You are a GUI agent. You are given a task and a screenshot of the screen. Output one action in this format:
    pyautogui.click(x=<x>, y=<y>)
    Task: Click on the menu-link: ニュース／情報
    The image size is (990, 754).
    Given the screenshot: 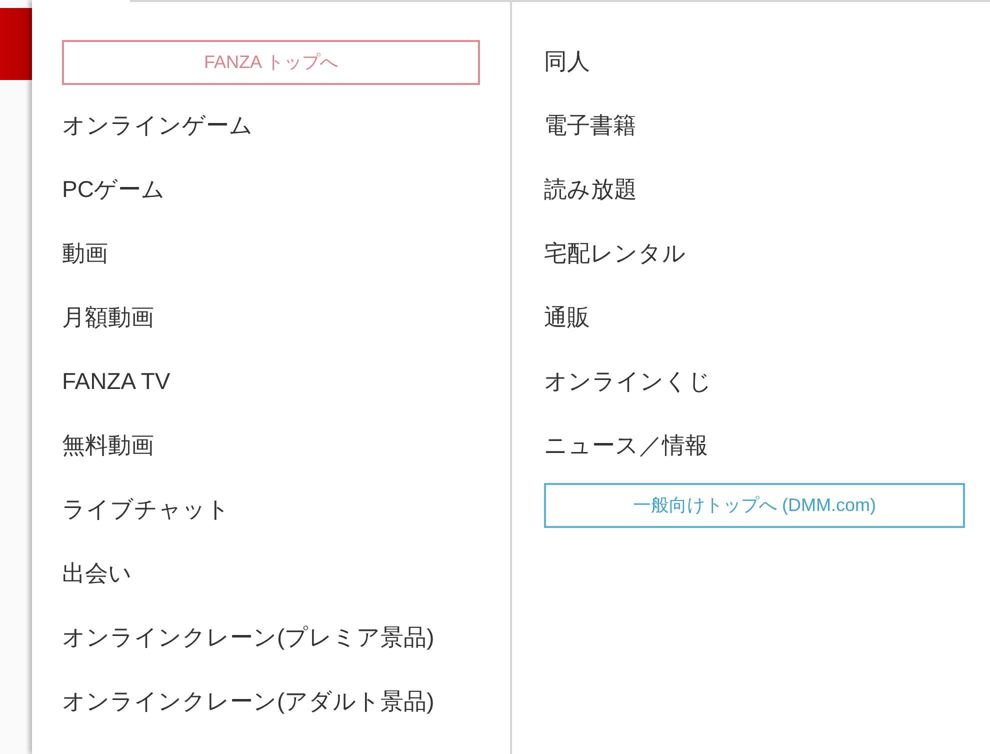 What is the action you would take?
    pyautogui.click(x=626, y=446)
    